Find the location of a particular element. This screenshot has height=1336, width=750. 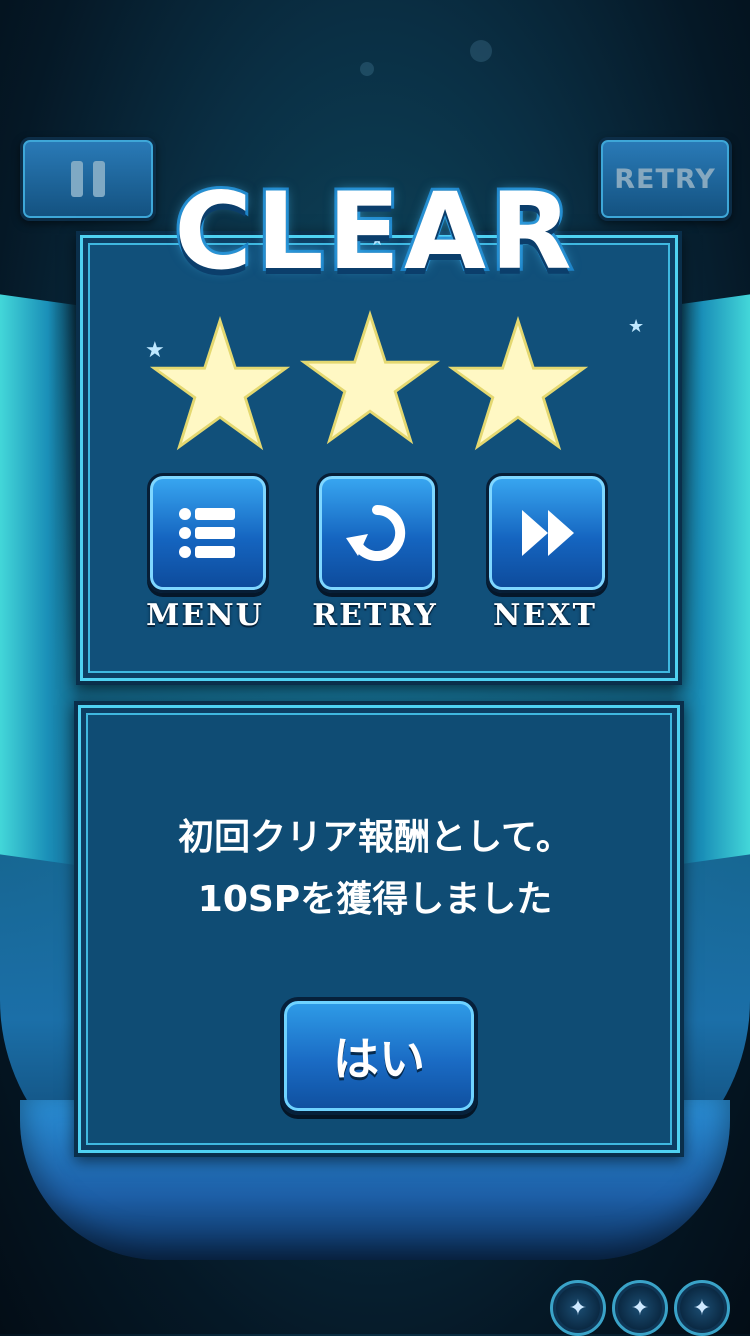

list-icon is located at coordinates (207, 533).